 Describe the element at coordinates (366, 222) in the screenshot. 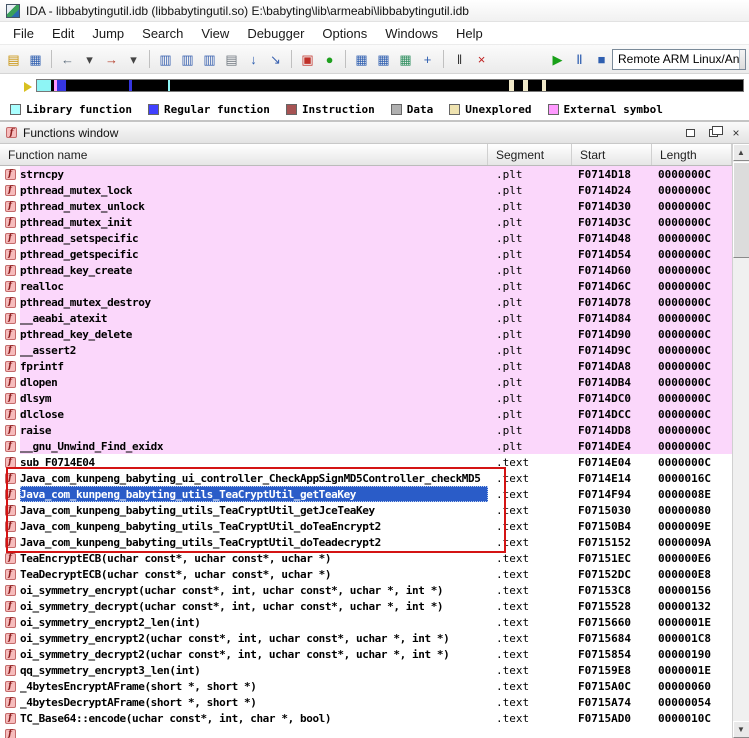

I see `function-row: f pthread_mutex_init .plt F0714D3C 0000000C` at that location.